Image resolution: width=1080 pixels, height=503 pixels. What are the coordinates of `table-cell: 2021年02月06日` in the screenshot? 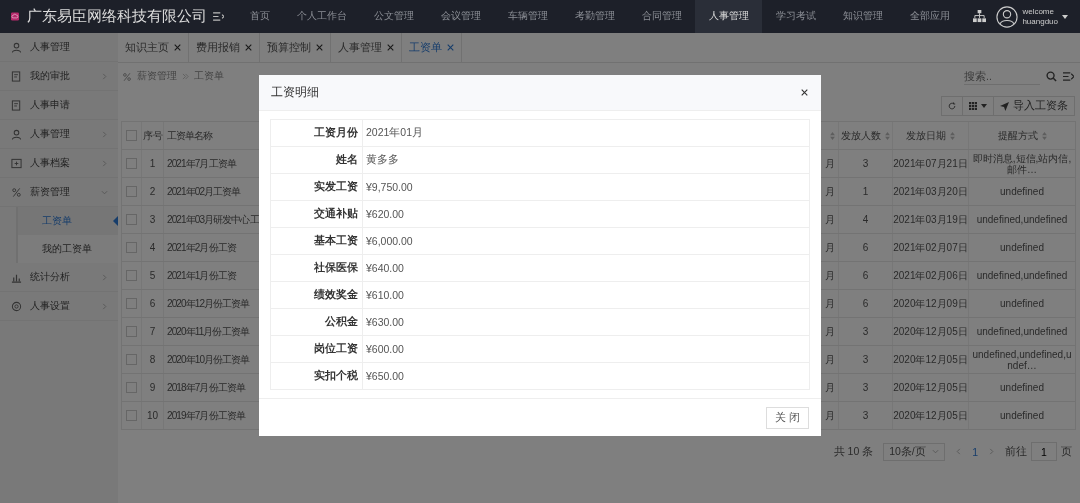 It's located at (931, 275).